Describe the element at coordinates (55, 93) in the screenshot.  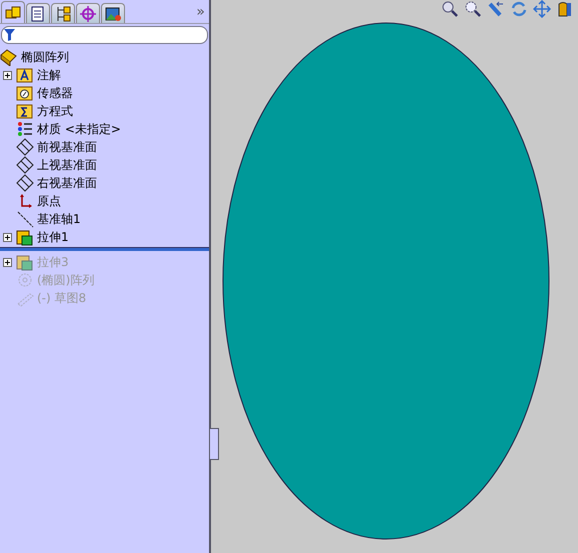
I see `tree-item: 传感器` at that location.